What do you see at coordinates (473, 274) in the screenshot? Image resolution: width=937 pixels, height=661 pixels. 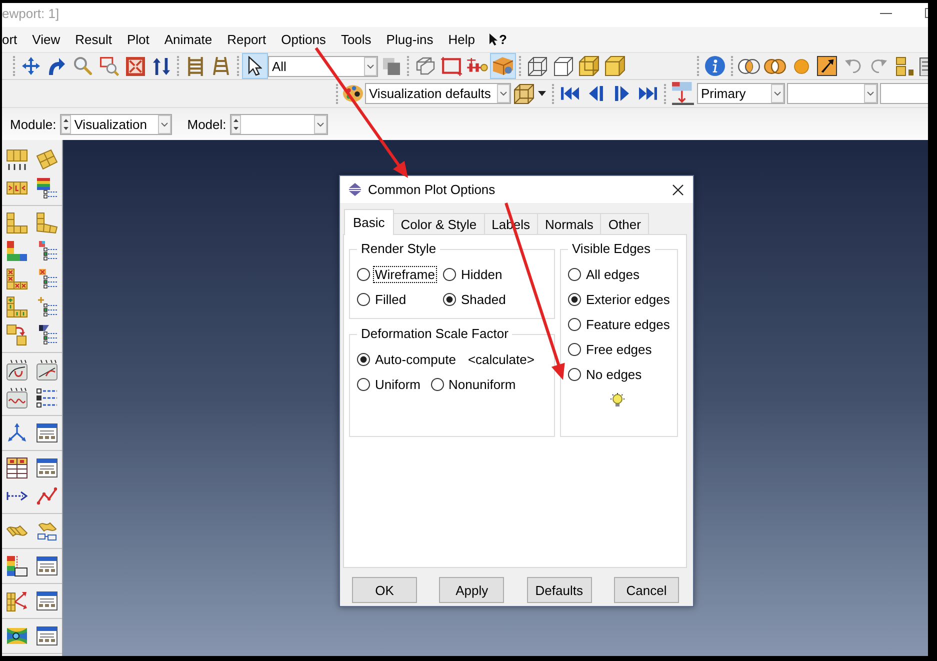 I see `radio-option: Hidden` at bounding box center [473, 274].